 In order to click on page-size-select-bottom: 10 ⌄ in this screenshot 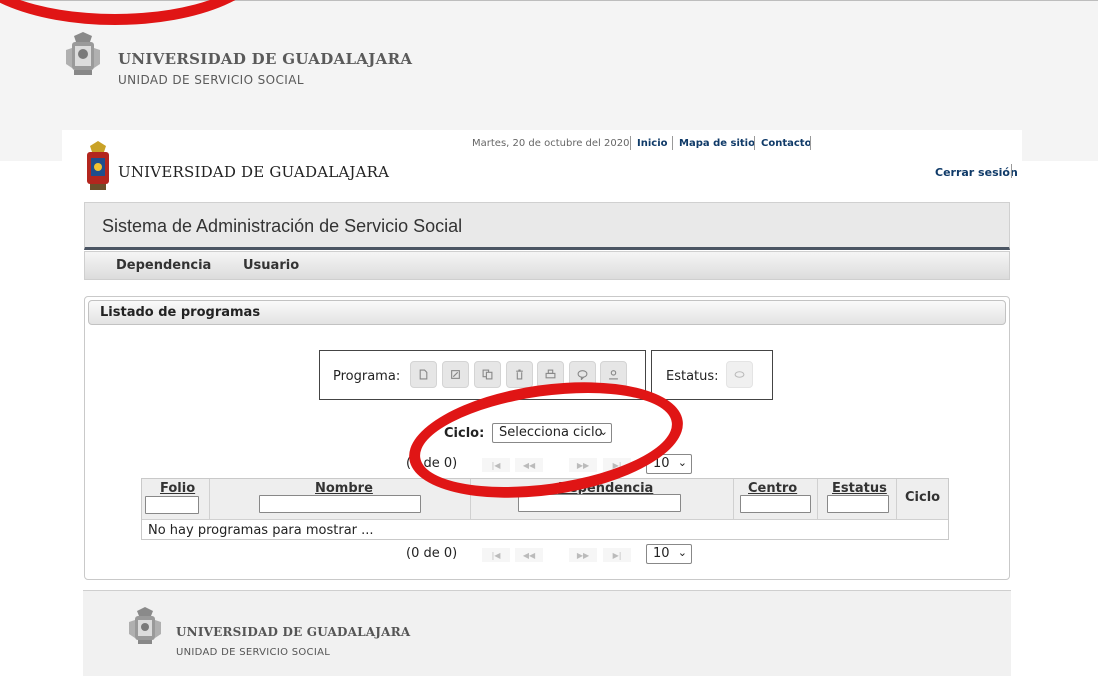, I will do `click(669, 554)`.